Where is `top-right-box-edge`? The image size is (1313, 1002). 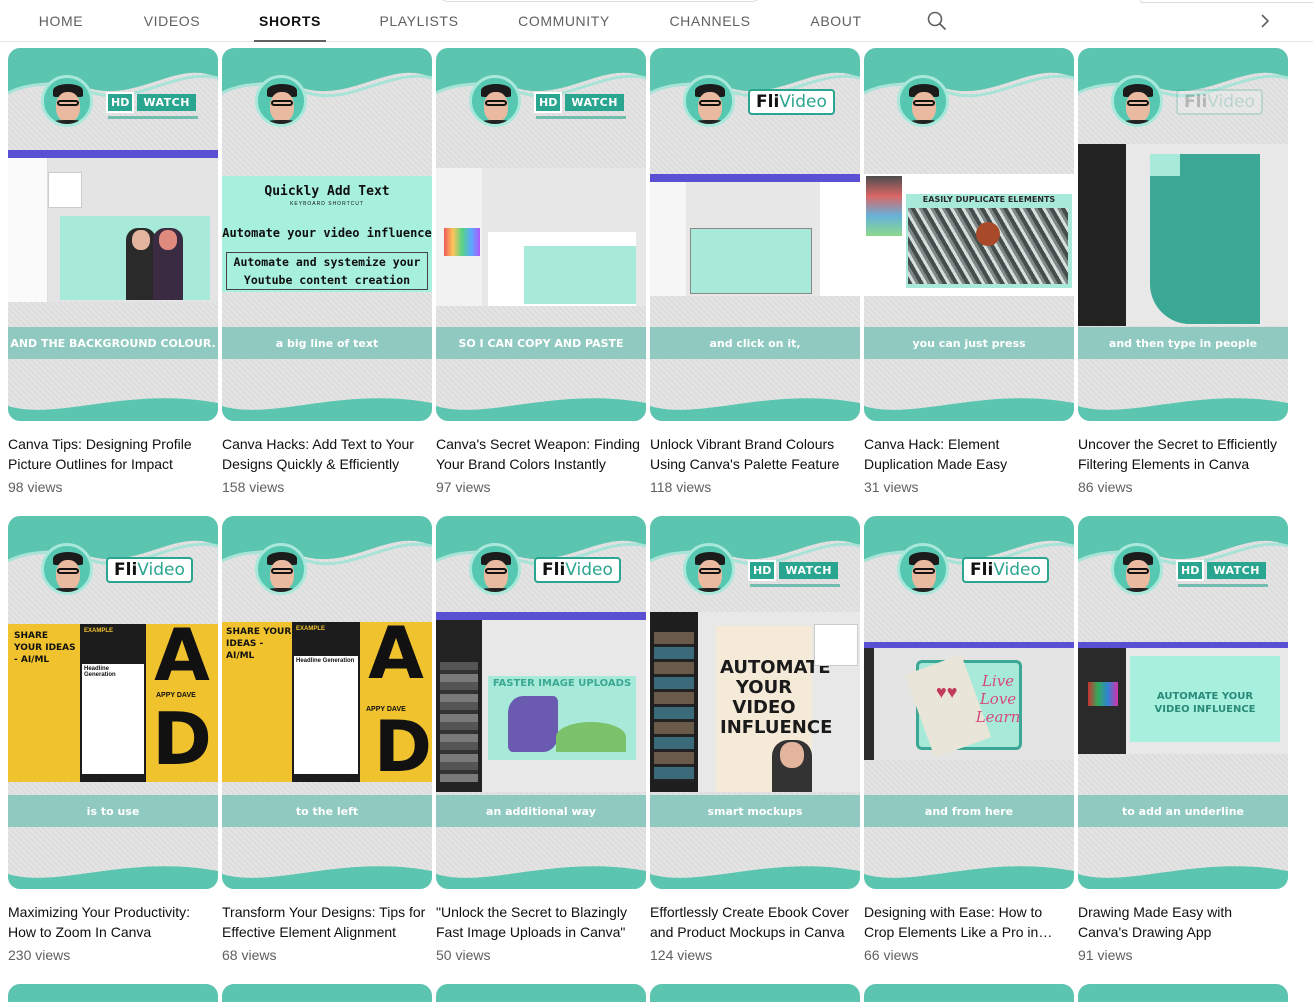
top-right-box-edge is located at coordinates (1226, 1).